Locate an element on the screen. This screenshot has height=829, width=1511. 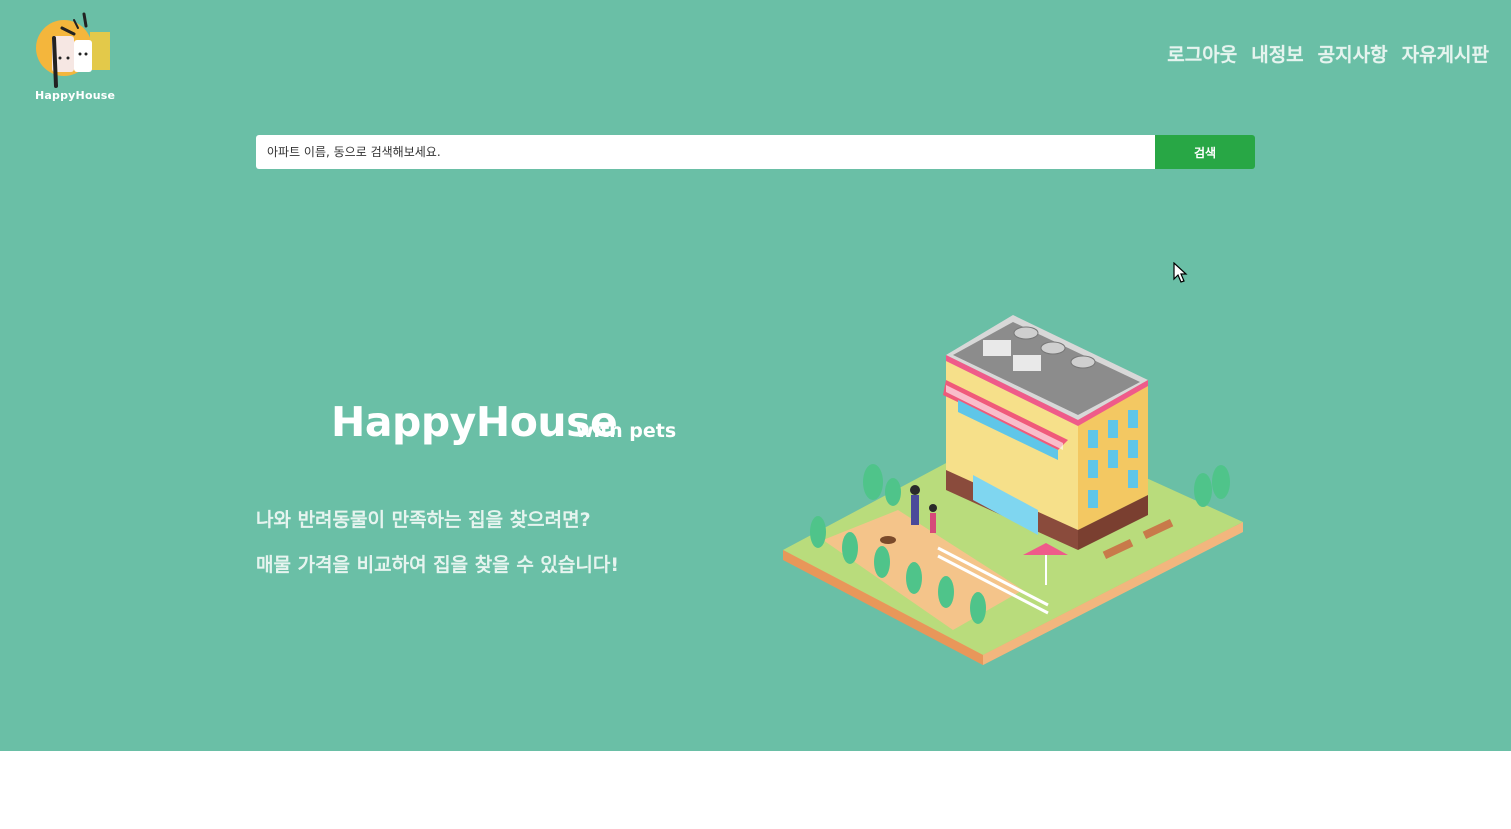
hero-tagline-1: 나와 반려동물이 만족하는 집을 찾으려면? is located at coordinates (423, 520).